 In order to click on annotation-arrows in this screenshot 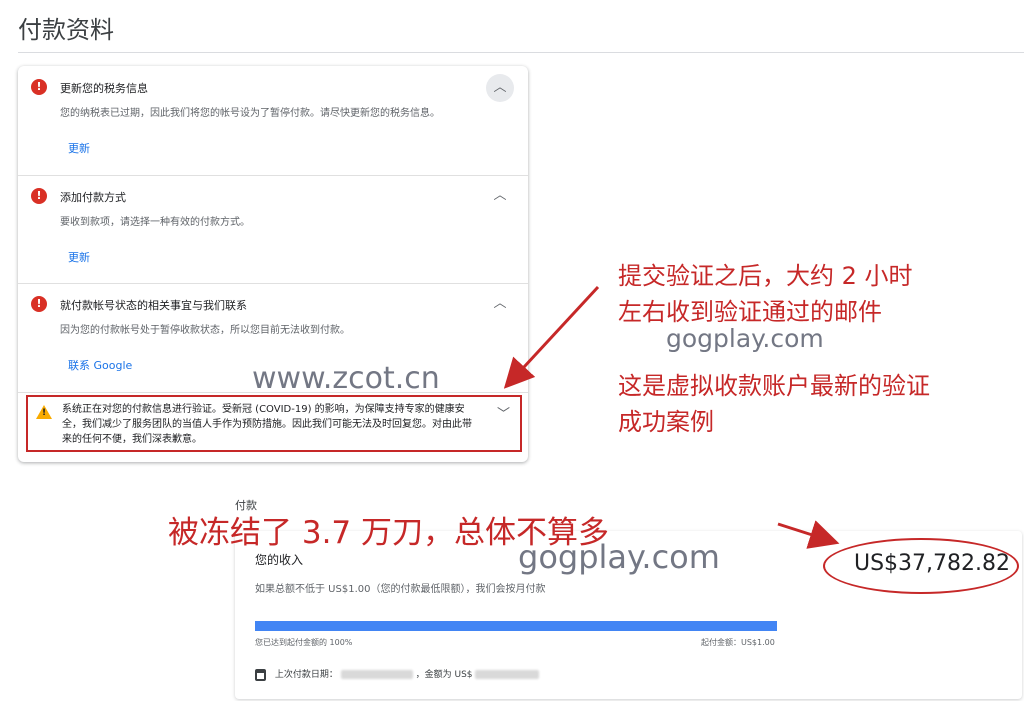, I will do `click(671, 417)`.